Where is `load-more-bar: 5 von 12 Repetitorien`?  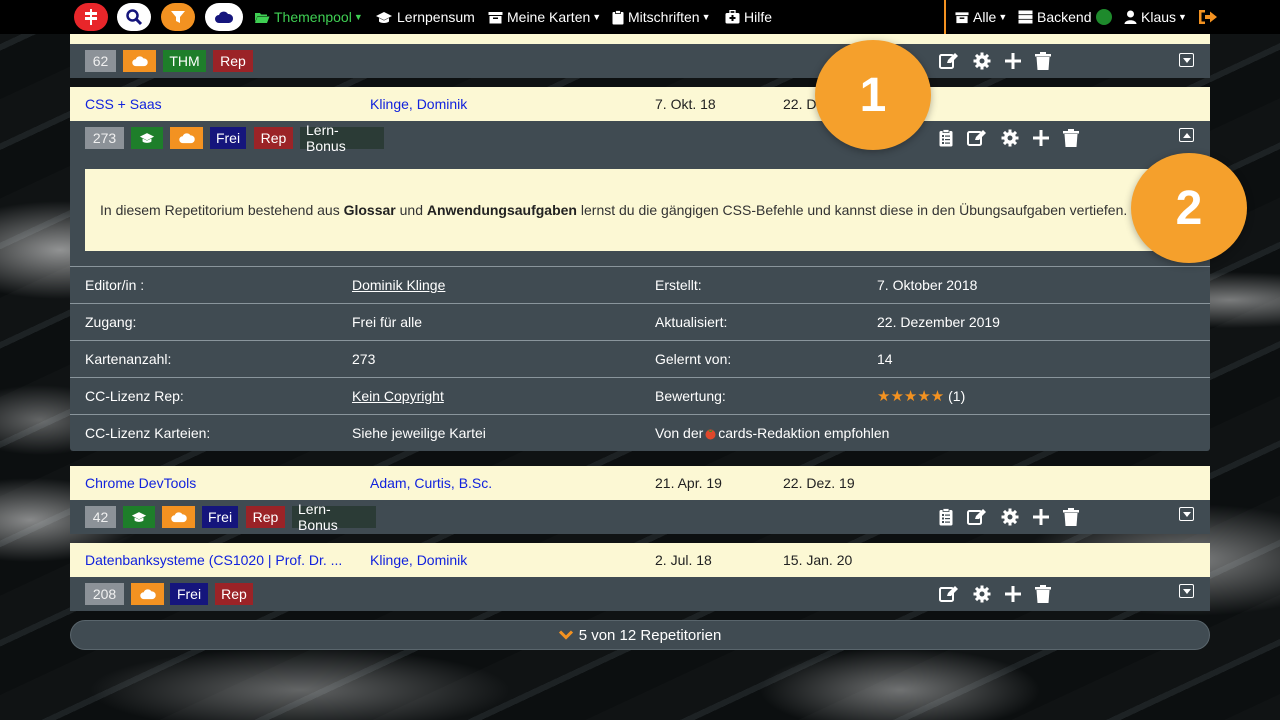
load-more-bar: 5 von 12 Repetitorien is located at coordinates (640, 635).